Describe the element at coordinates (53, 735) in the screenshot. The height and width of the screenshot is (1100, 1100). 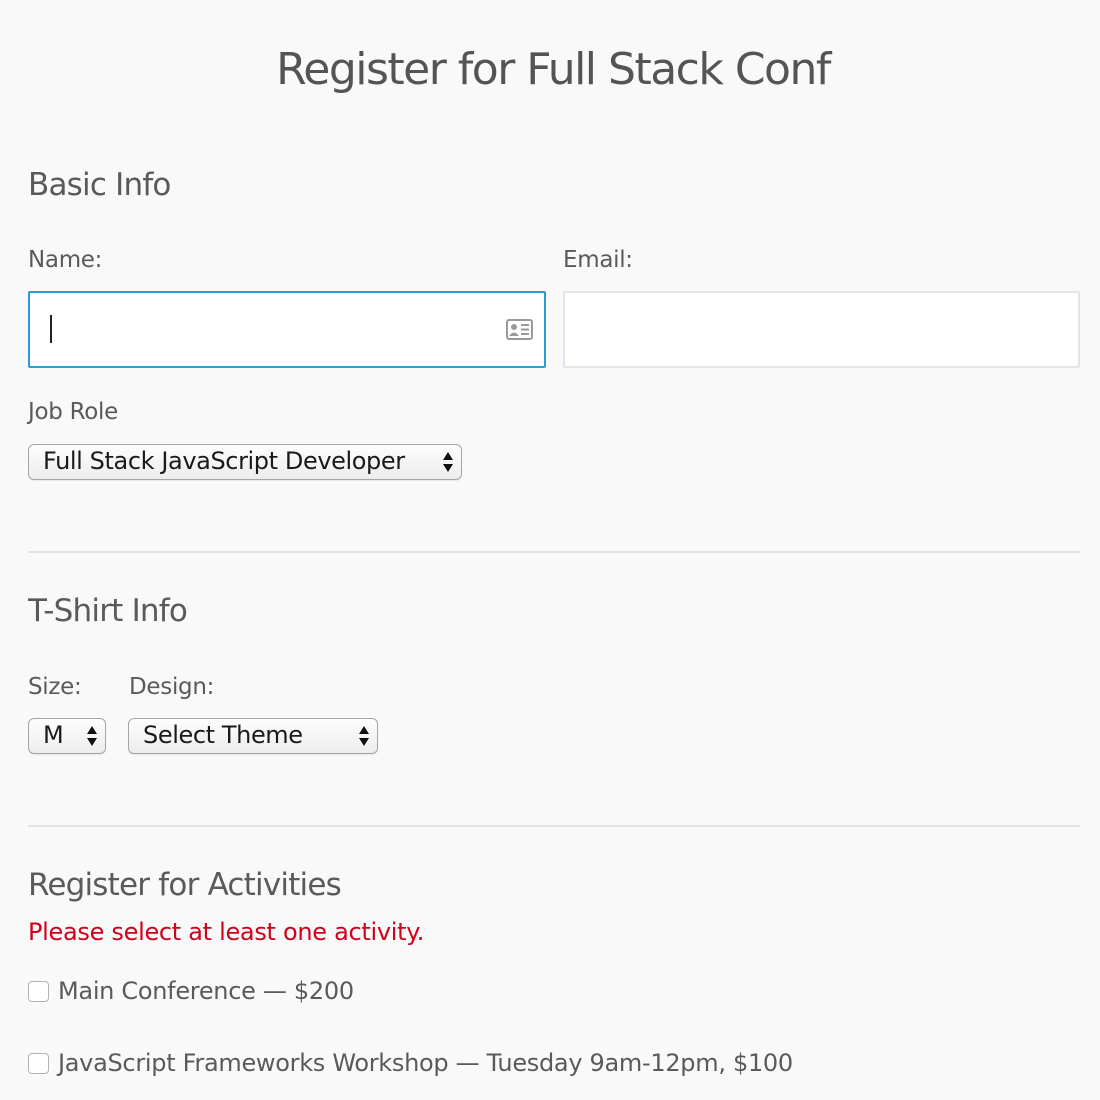
I see `size-selected-value: M` at that location.